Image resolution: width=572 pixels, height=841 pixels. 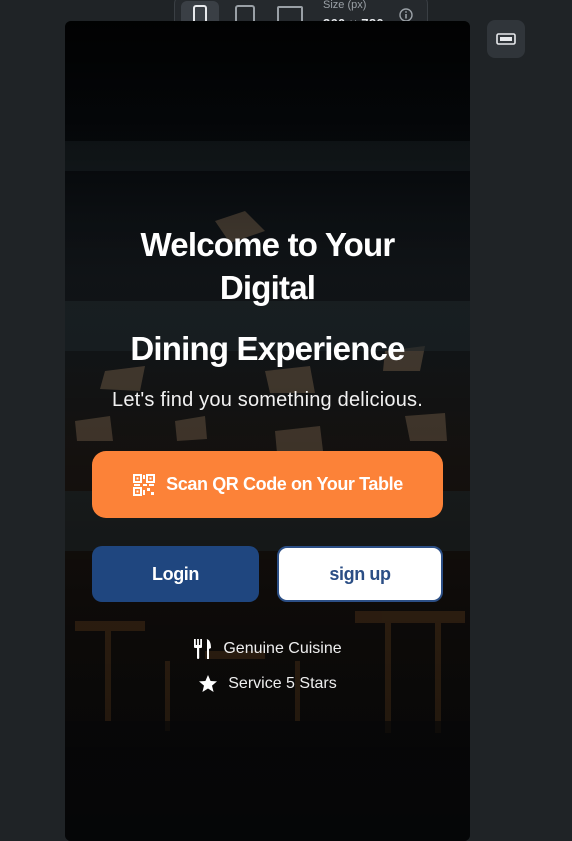 What do you see at coordinates (144, 484) in the screenshot?
I see `qr-code-icon` at bounding box center [144, 484].